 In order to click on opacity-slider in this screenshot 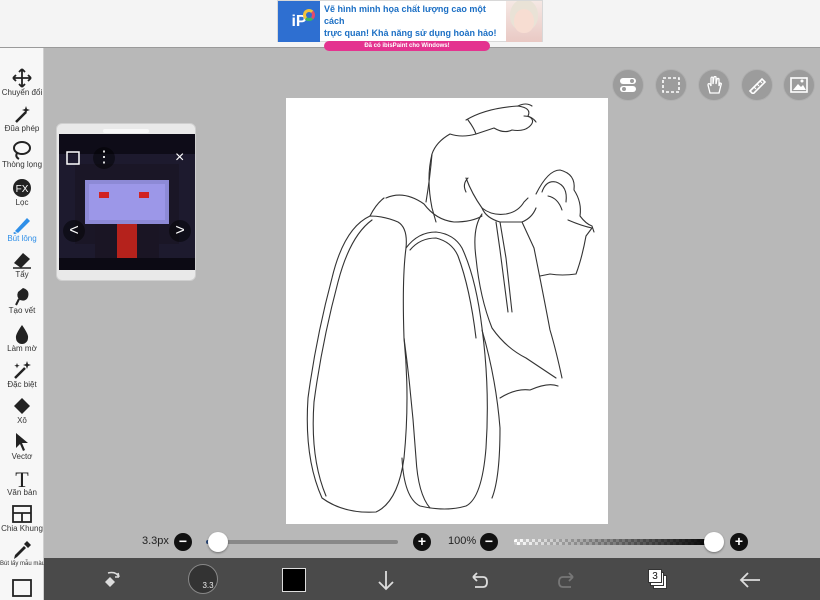, I will do `click(619, 542)`.